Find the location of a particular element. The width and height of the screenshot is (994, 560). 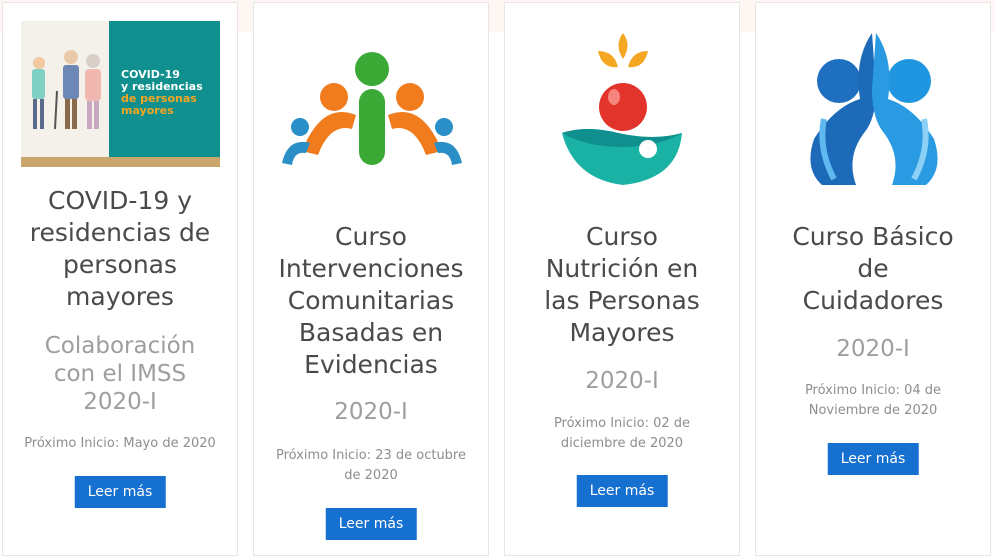

course-title: Curso Básico de Cuidadores is located at coordinates (873, 269).